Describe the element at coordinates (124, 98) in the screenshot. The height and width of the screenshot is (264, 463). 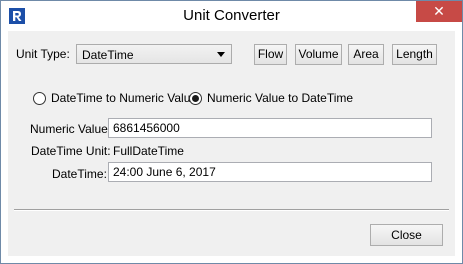
I see `radio-datetime-to-numeric-label: DateTime to Numeric Value` at that location.